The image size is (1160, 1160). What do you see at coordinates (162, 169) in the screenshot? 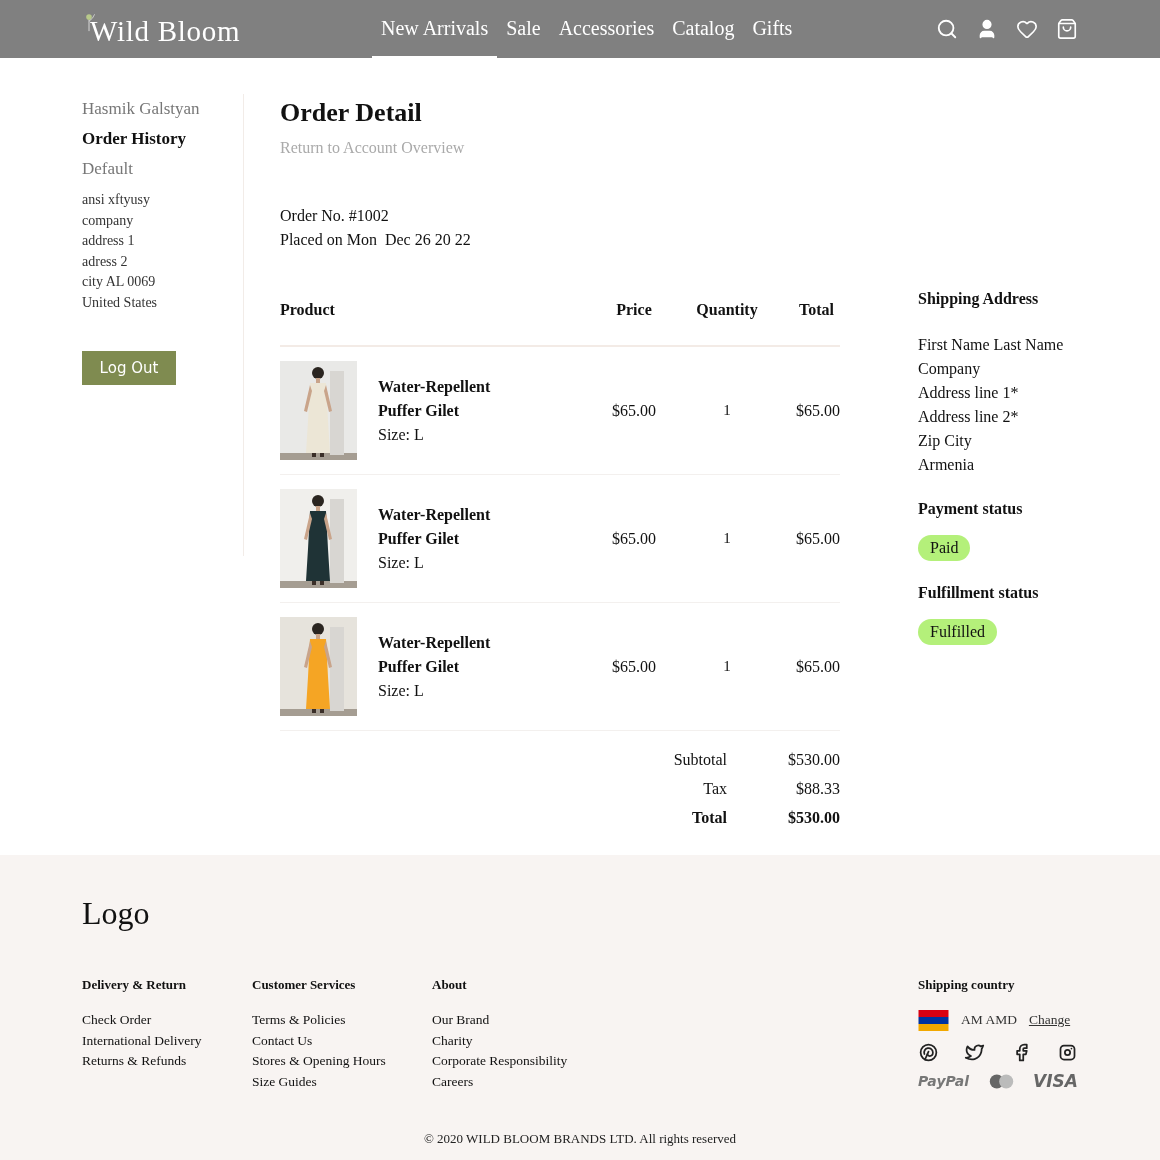
I see `sidebar-item: Default` at bounding box center [162, 169].